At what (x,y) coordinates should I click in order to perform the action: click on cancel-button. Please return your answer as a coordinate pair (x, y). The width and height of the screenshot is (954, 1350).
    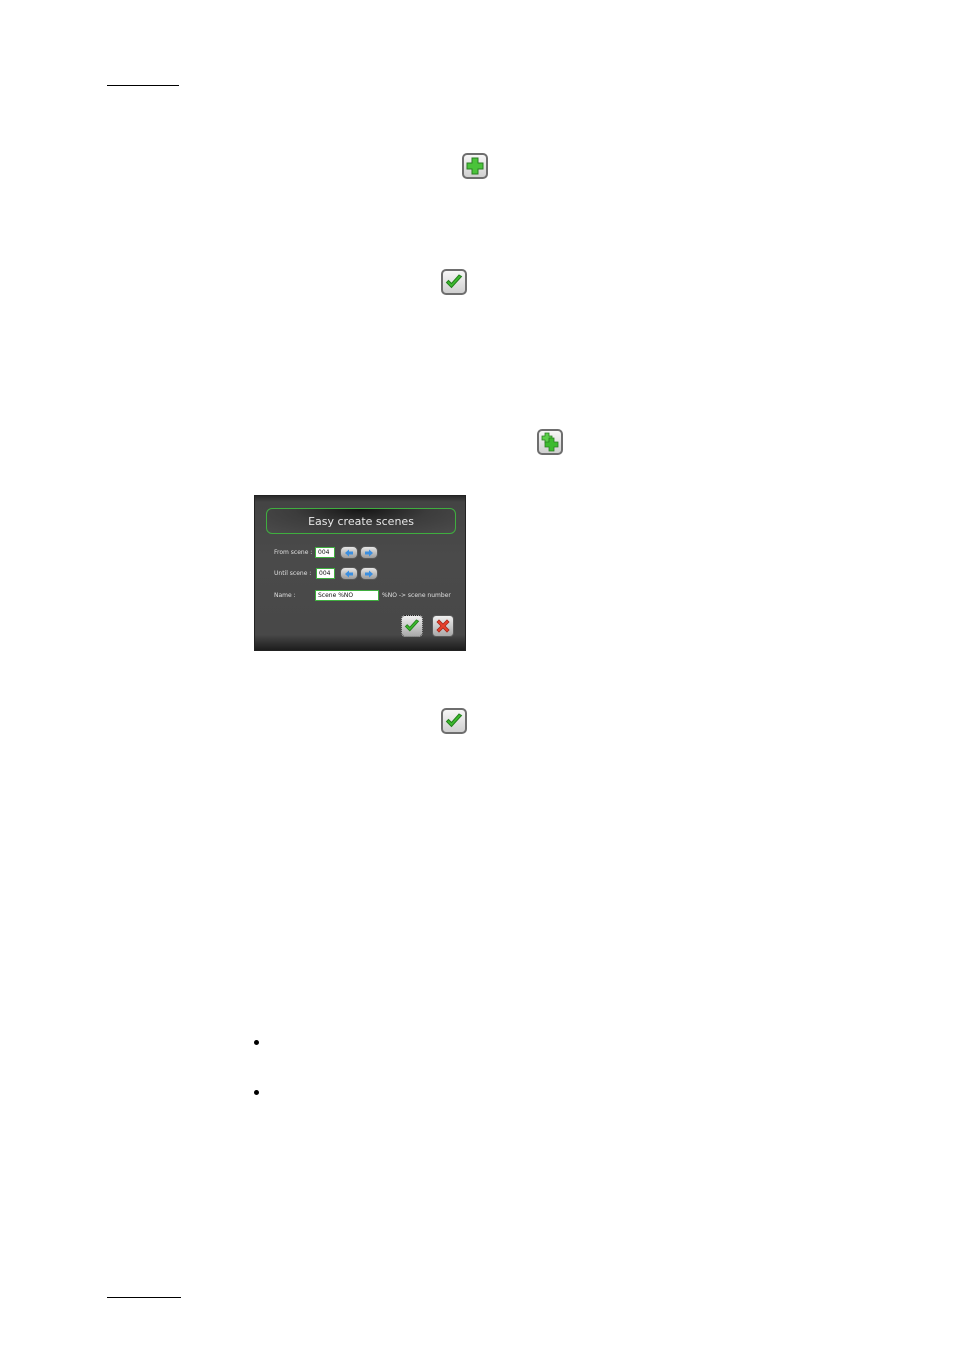
    Looking at the image, I should click on (443, 626).